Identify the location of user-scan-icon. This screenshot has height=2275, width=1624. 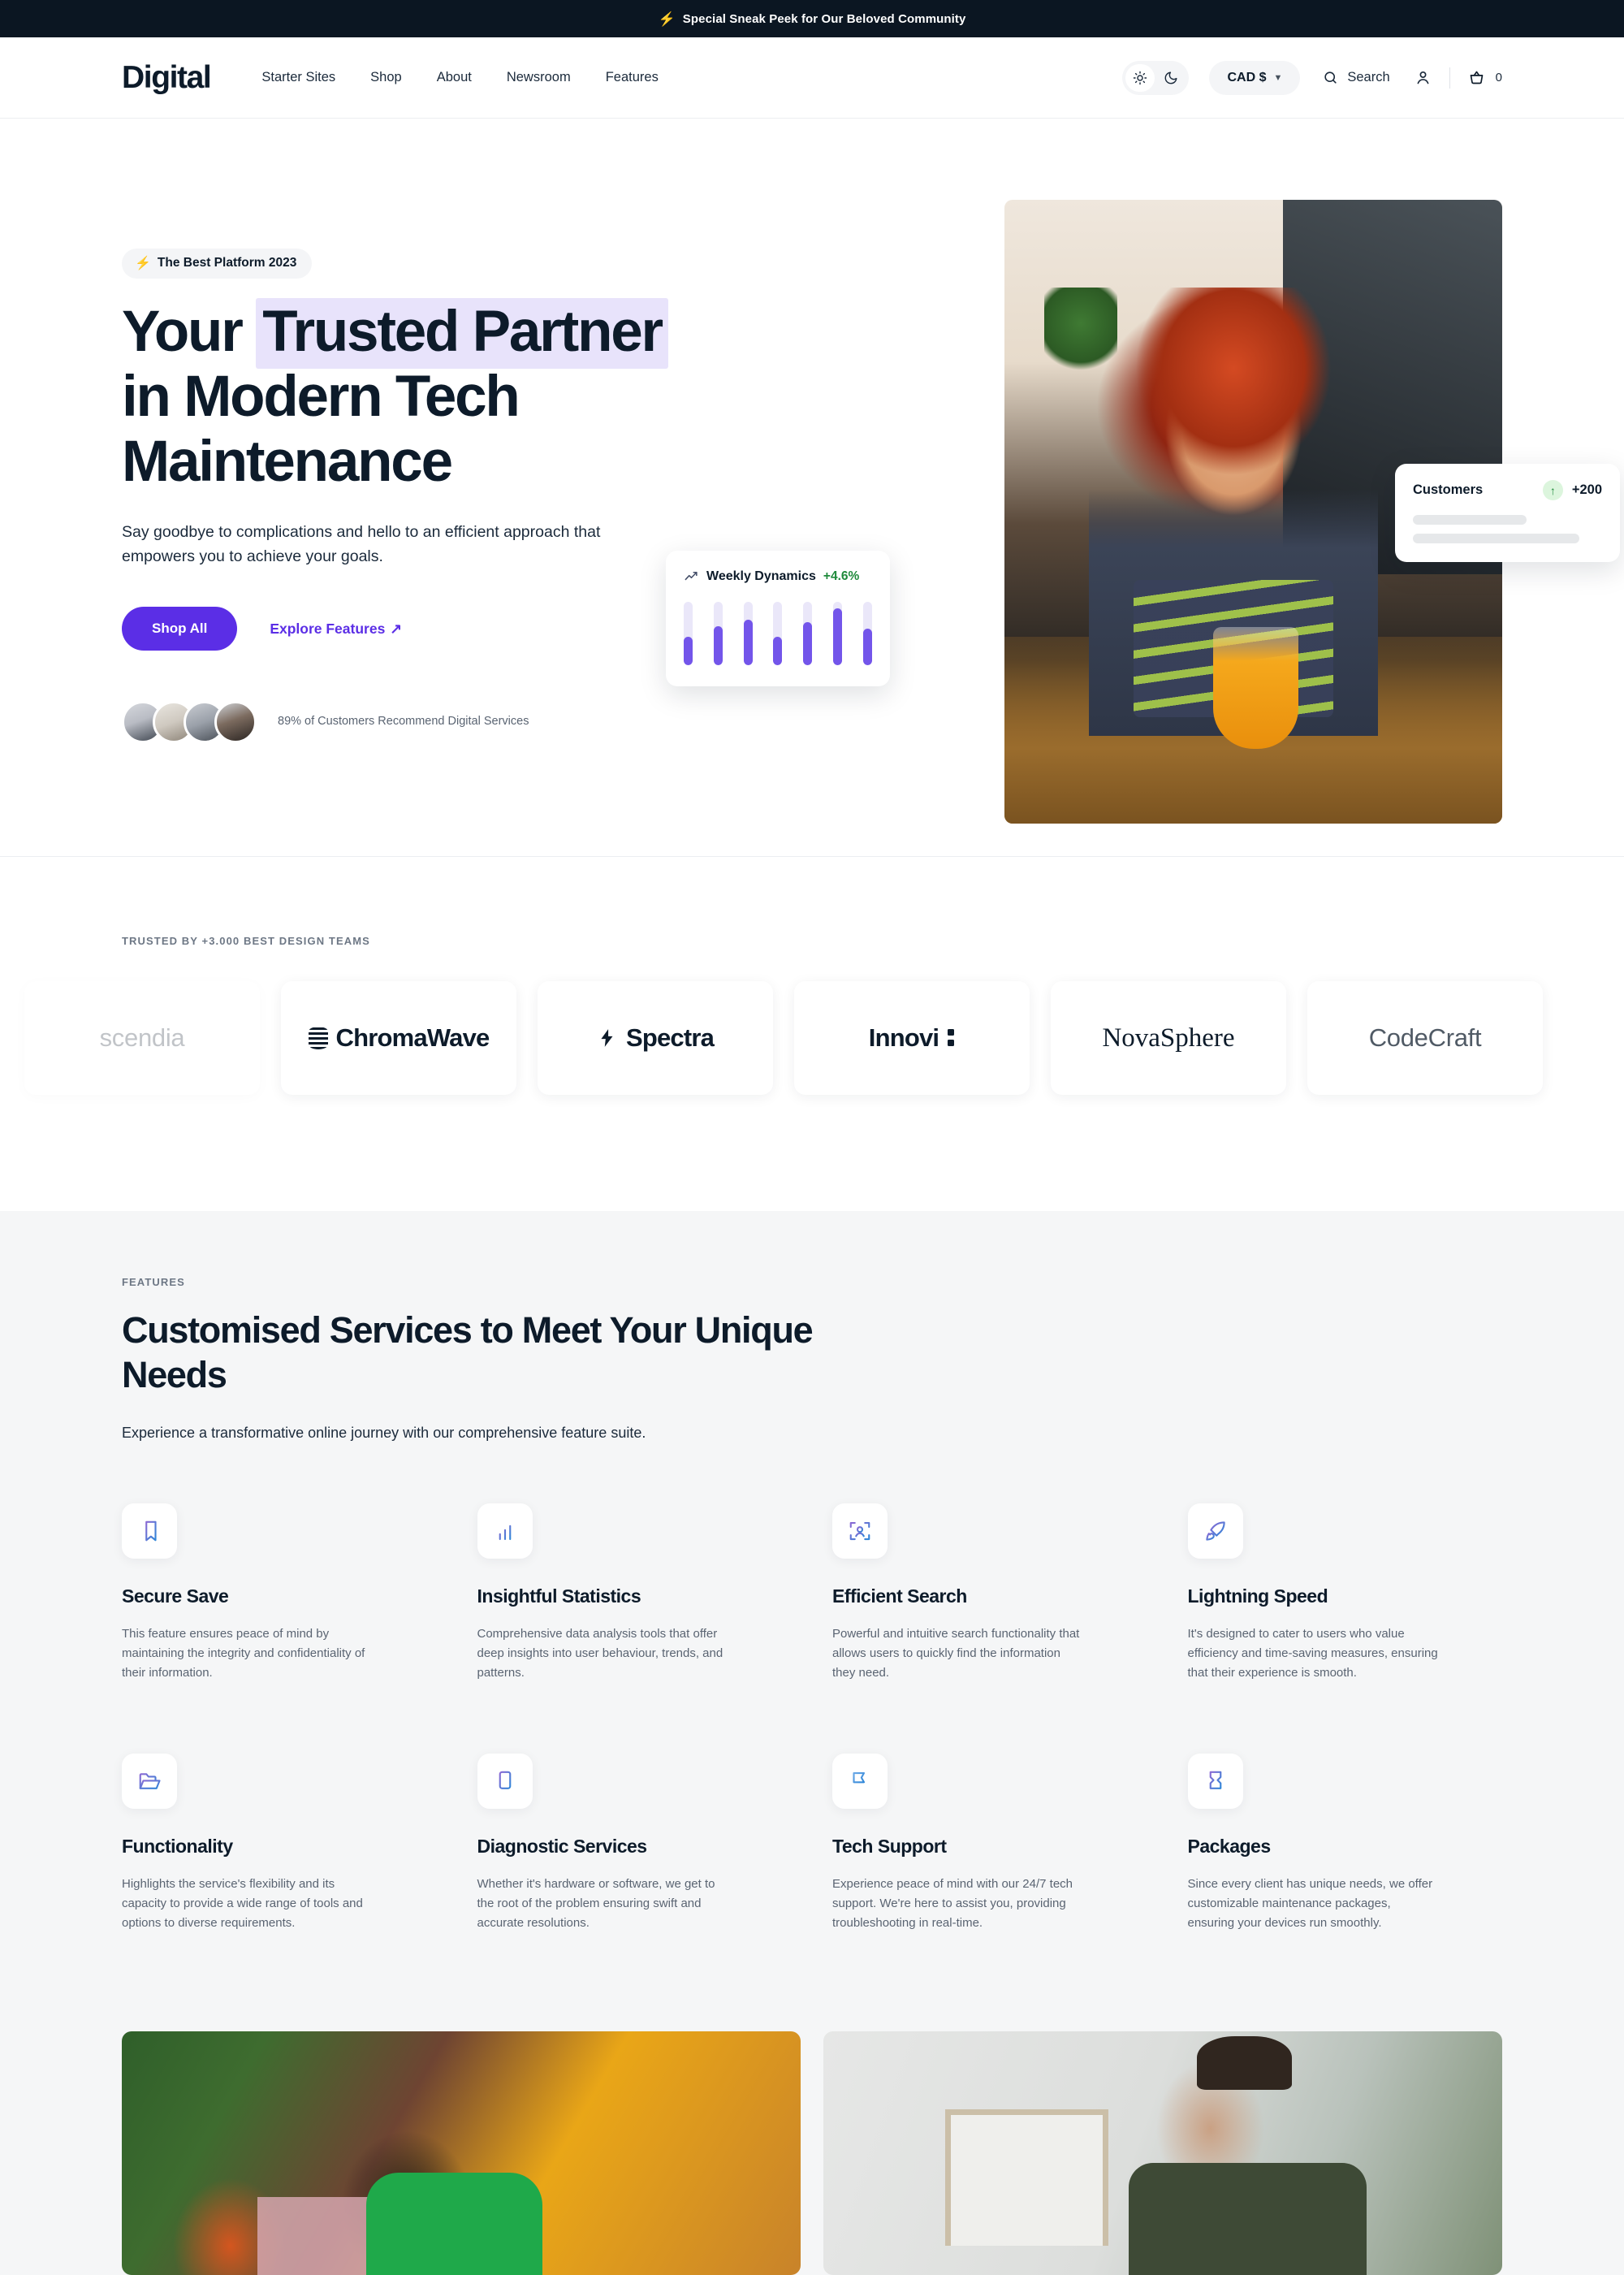
(860, 1531).